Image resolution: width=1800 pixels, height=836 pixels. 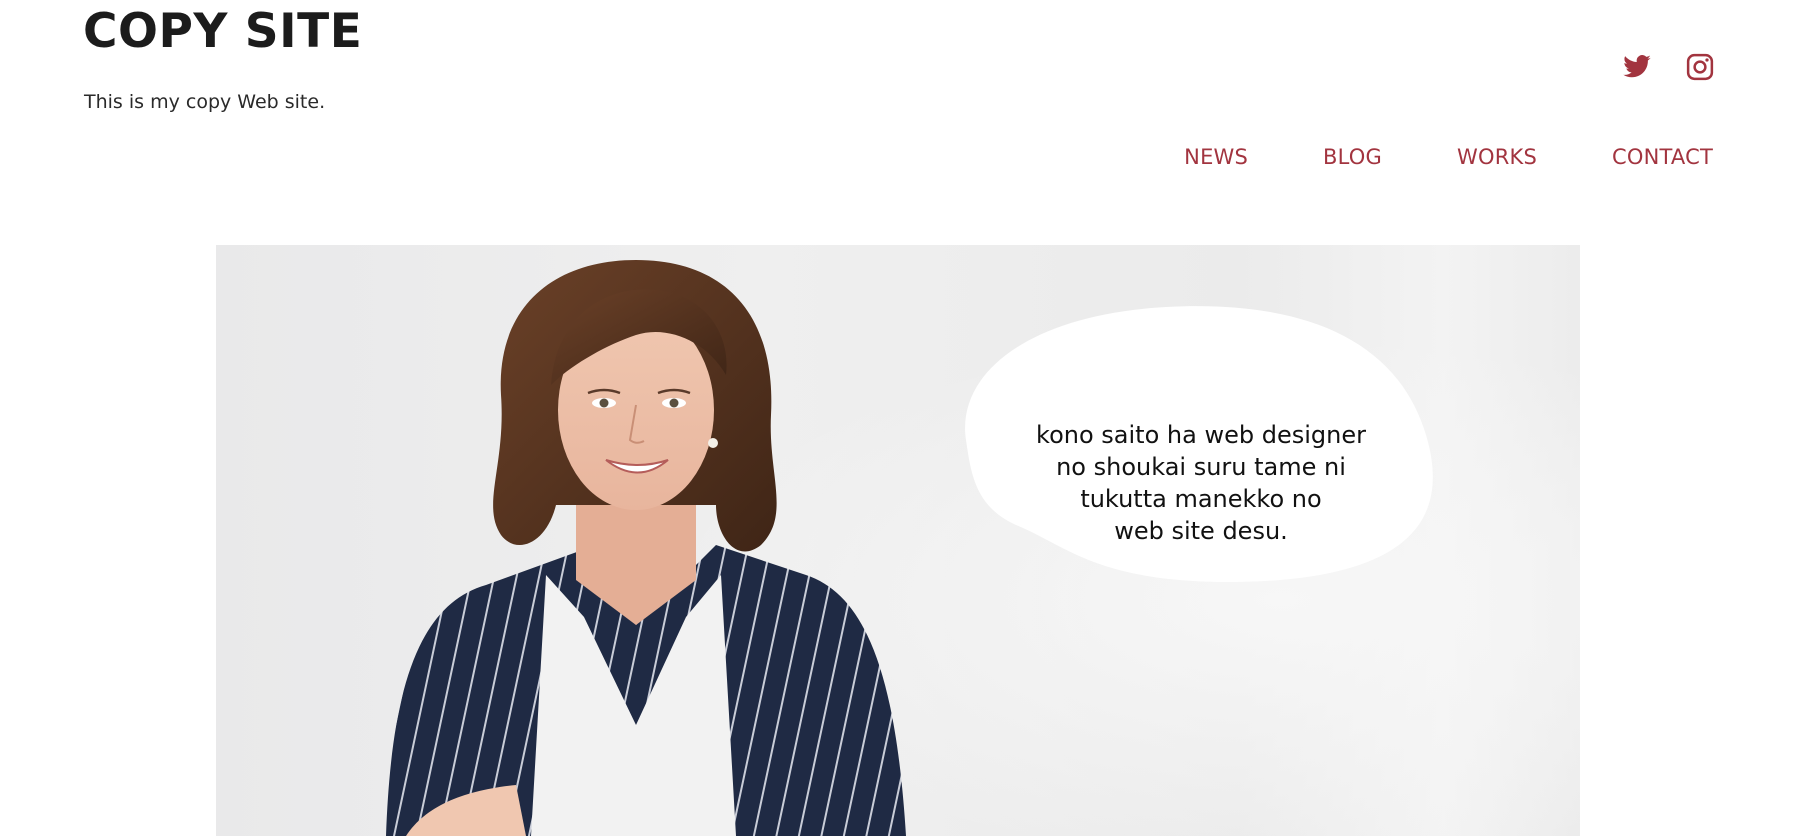 What do you see at coordinates (1637, 67) in the screenshot?
I see `twitter-icon` at bounding box center [1637, 67].